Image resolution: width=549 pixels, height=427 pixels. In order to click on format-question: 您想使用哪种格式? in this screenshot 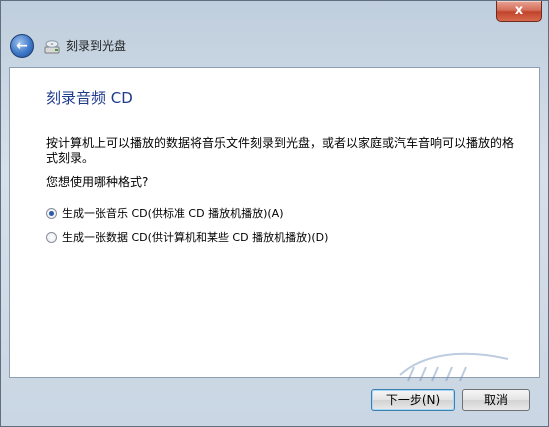, I will do `click(97, 182)`.